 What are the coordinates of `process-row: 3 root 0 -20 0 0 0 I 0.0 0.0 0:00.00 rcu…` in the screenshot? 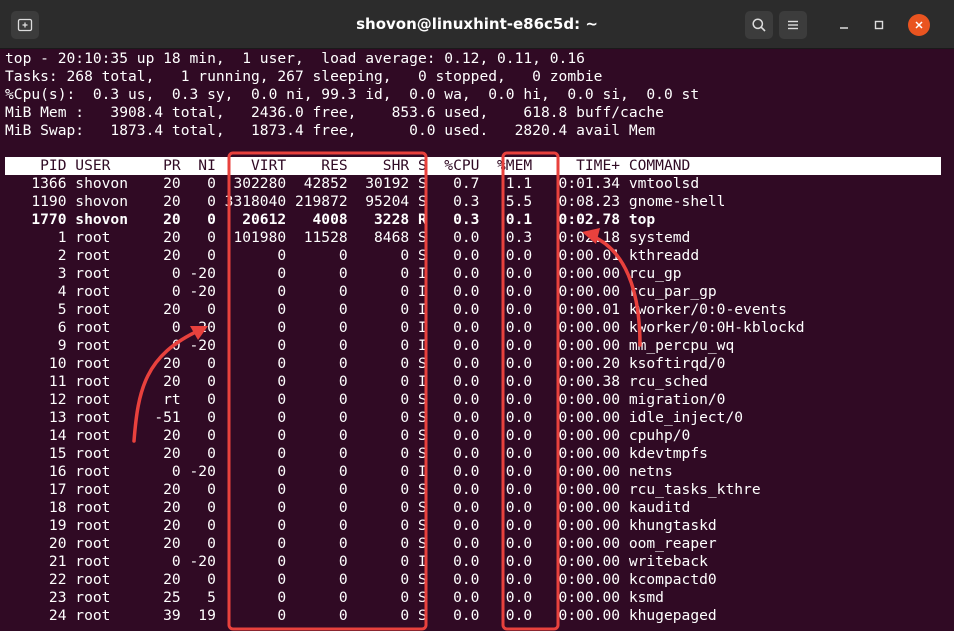 It's located at (343, 273).